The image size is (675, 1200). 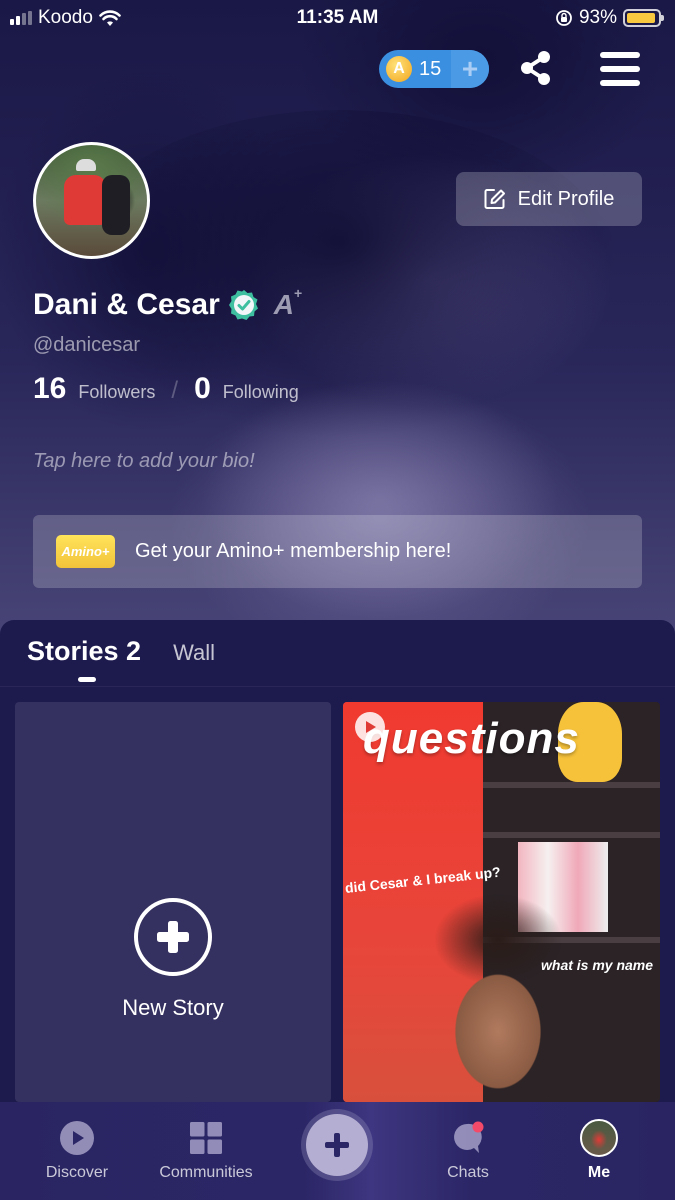 I want to click on nav-discover: Discover, so click(x=77, y=1151).